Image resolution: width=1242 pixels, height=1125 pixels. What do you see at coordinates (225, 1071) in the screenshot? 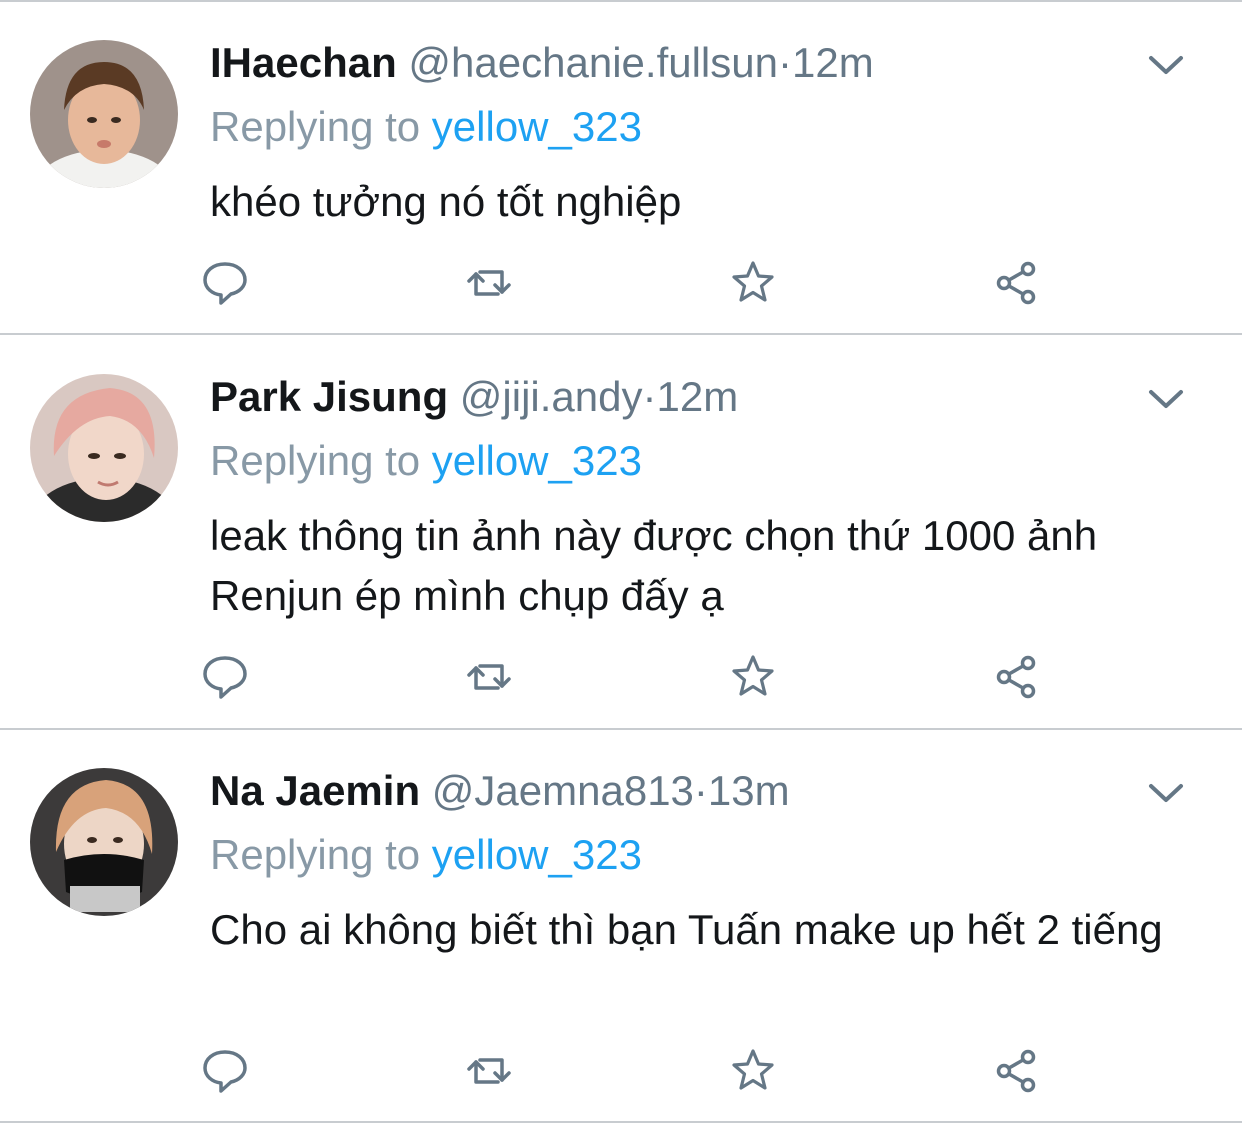
I see `reply-icon` at bounding box center [225, 1071].